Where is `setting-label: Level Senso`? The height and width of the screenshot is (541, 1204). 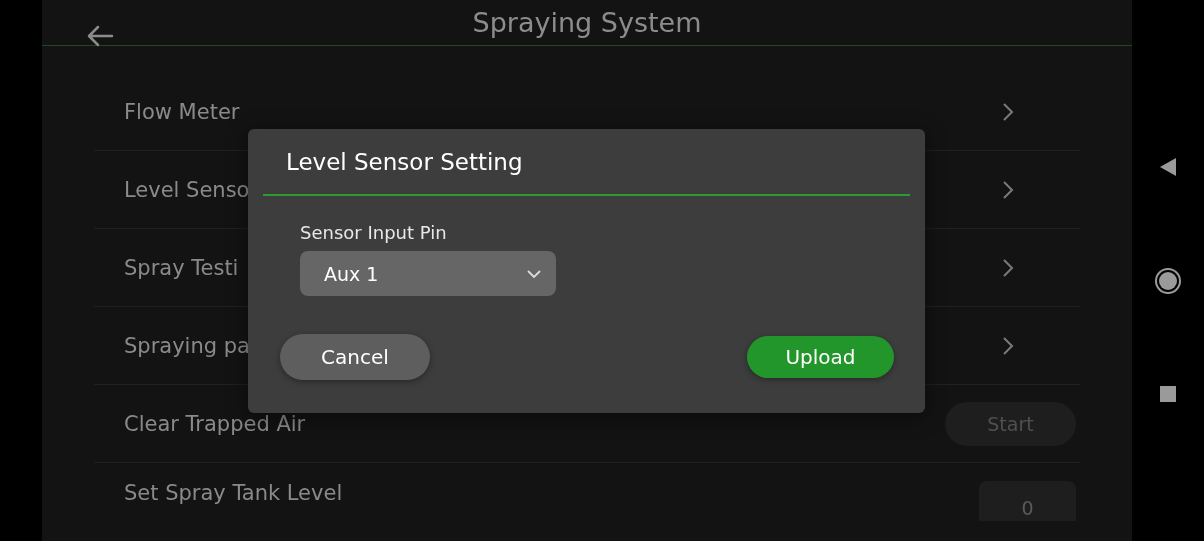
setting-label: Level Senso is located at coordinates (187, 189).